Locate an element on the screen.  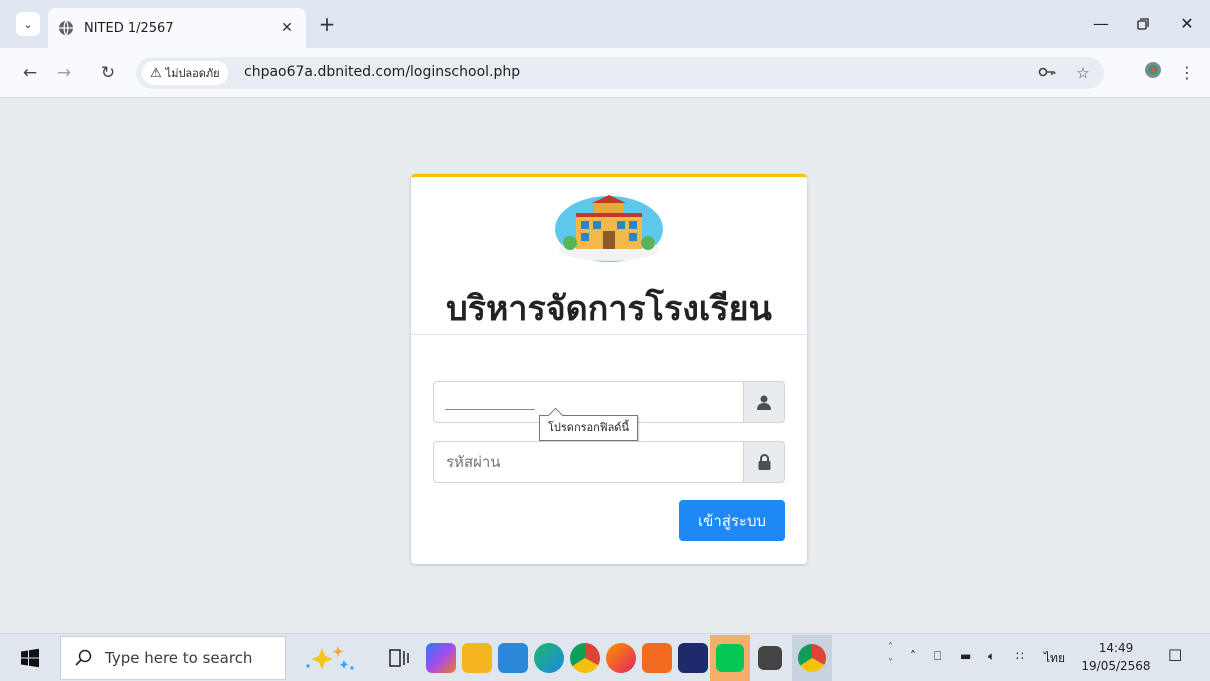
wifi-icon: ∷ is located at coordinates (1020, 656).